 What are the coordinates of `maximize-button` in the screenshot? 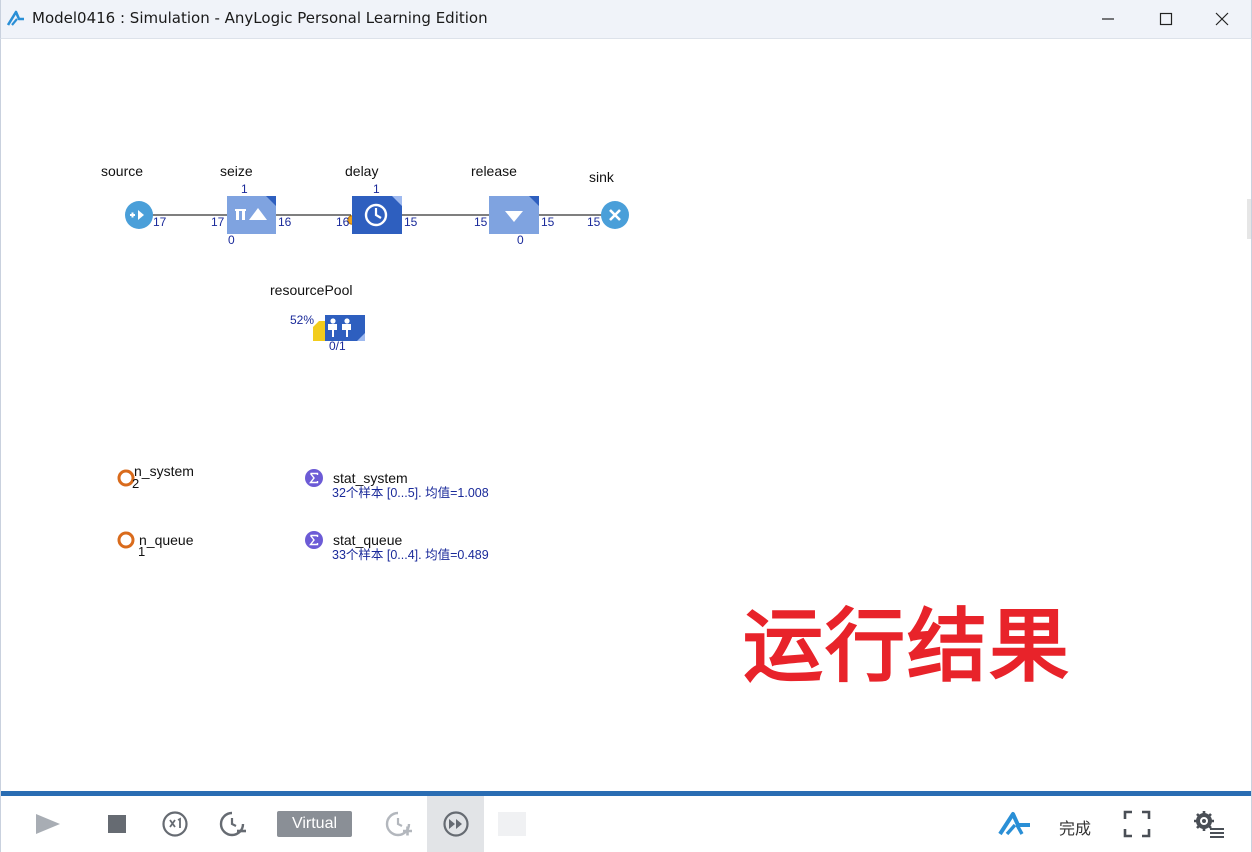 It's located at (1166, 19).